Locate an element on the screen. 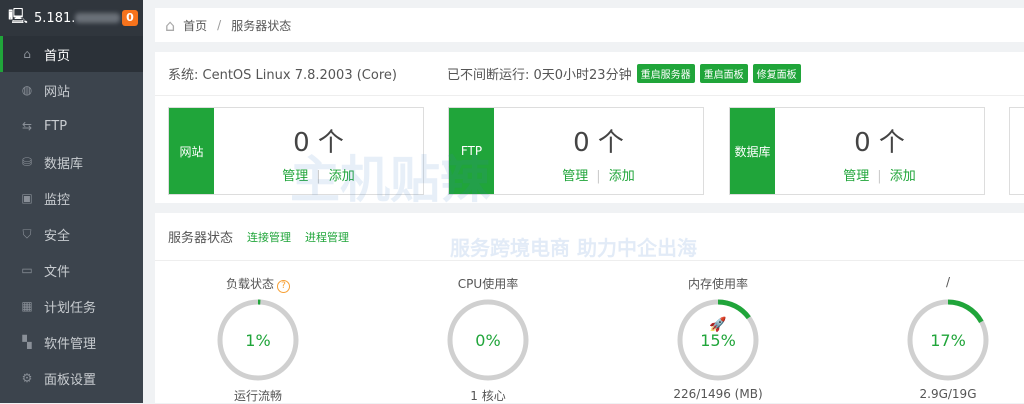 This screenshot has height=404, width=1024. card-label: 数据库 is located at coordinates (752, 151).